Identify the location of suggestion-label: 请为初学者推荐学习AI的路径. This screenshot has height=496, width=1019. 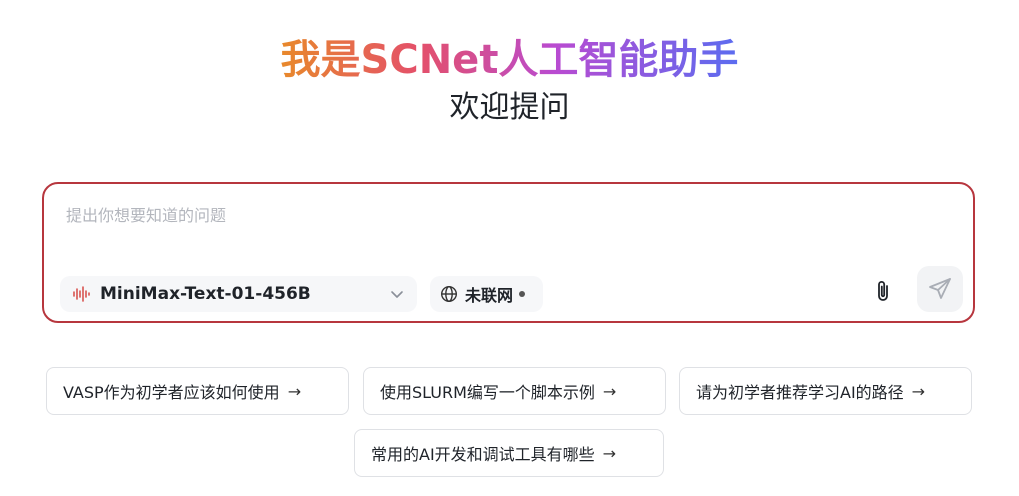
(800, 392).